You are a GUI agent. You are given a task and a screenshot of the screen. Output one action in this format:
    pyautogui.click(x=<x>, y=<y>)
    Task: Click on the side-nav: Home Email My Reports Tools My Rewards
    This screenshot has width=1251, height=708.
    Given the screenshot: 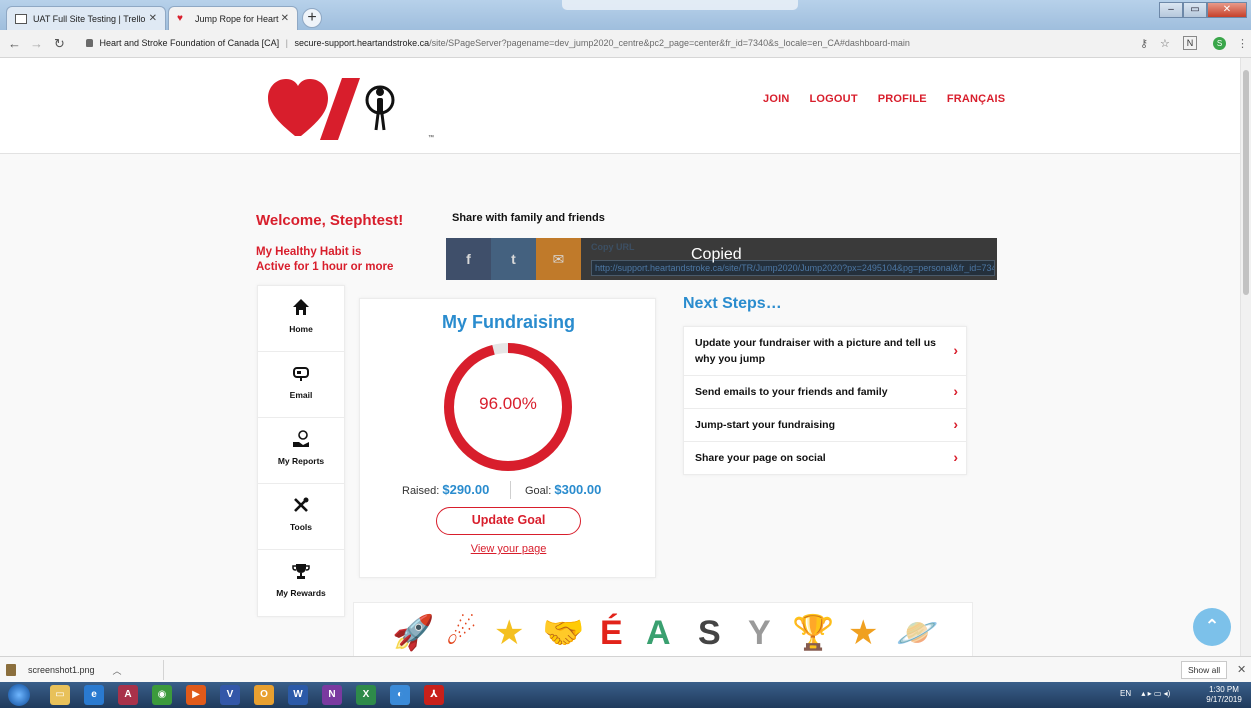 What is the action you would take?
    pyautogui.click(x=301, y=451)
    